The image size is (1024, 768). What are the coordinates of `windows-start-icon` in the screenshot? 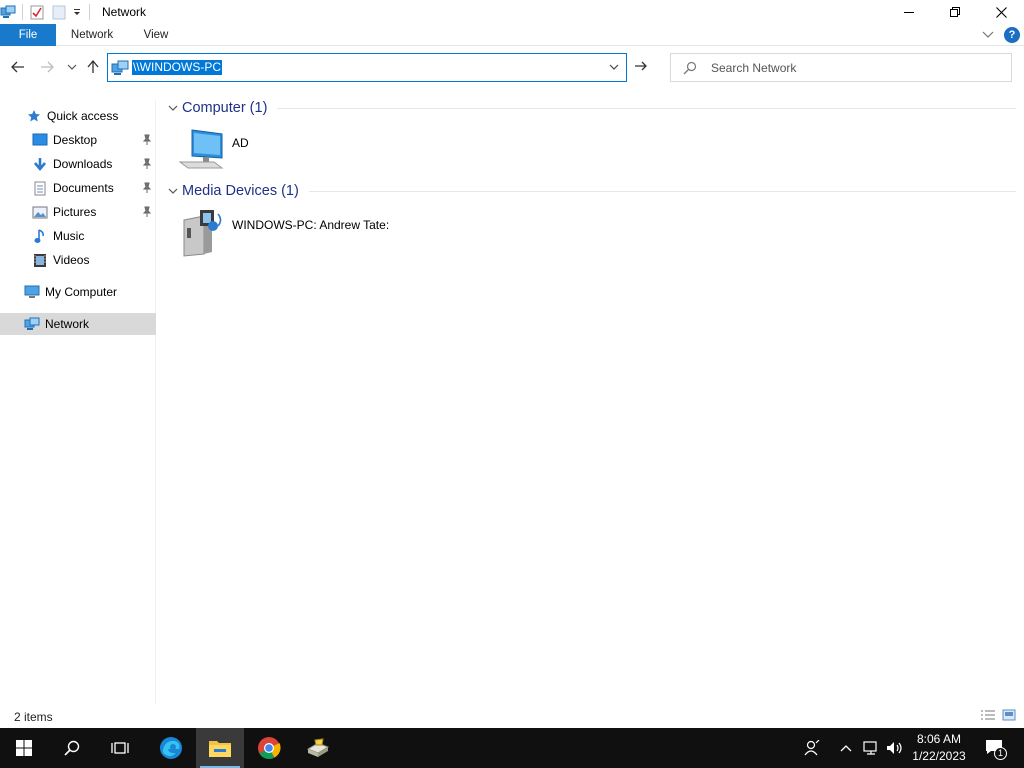 It's located at (24, 748).